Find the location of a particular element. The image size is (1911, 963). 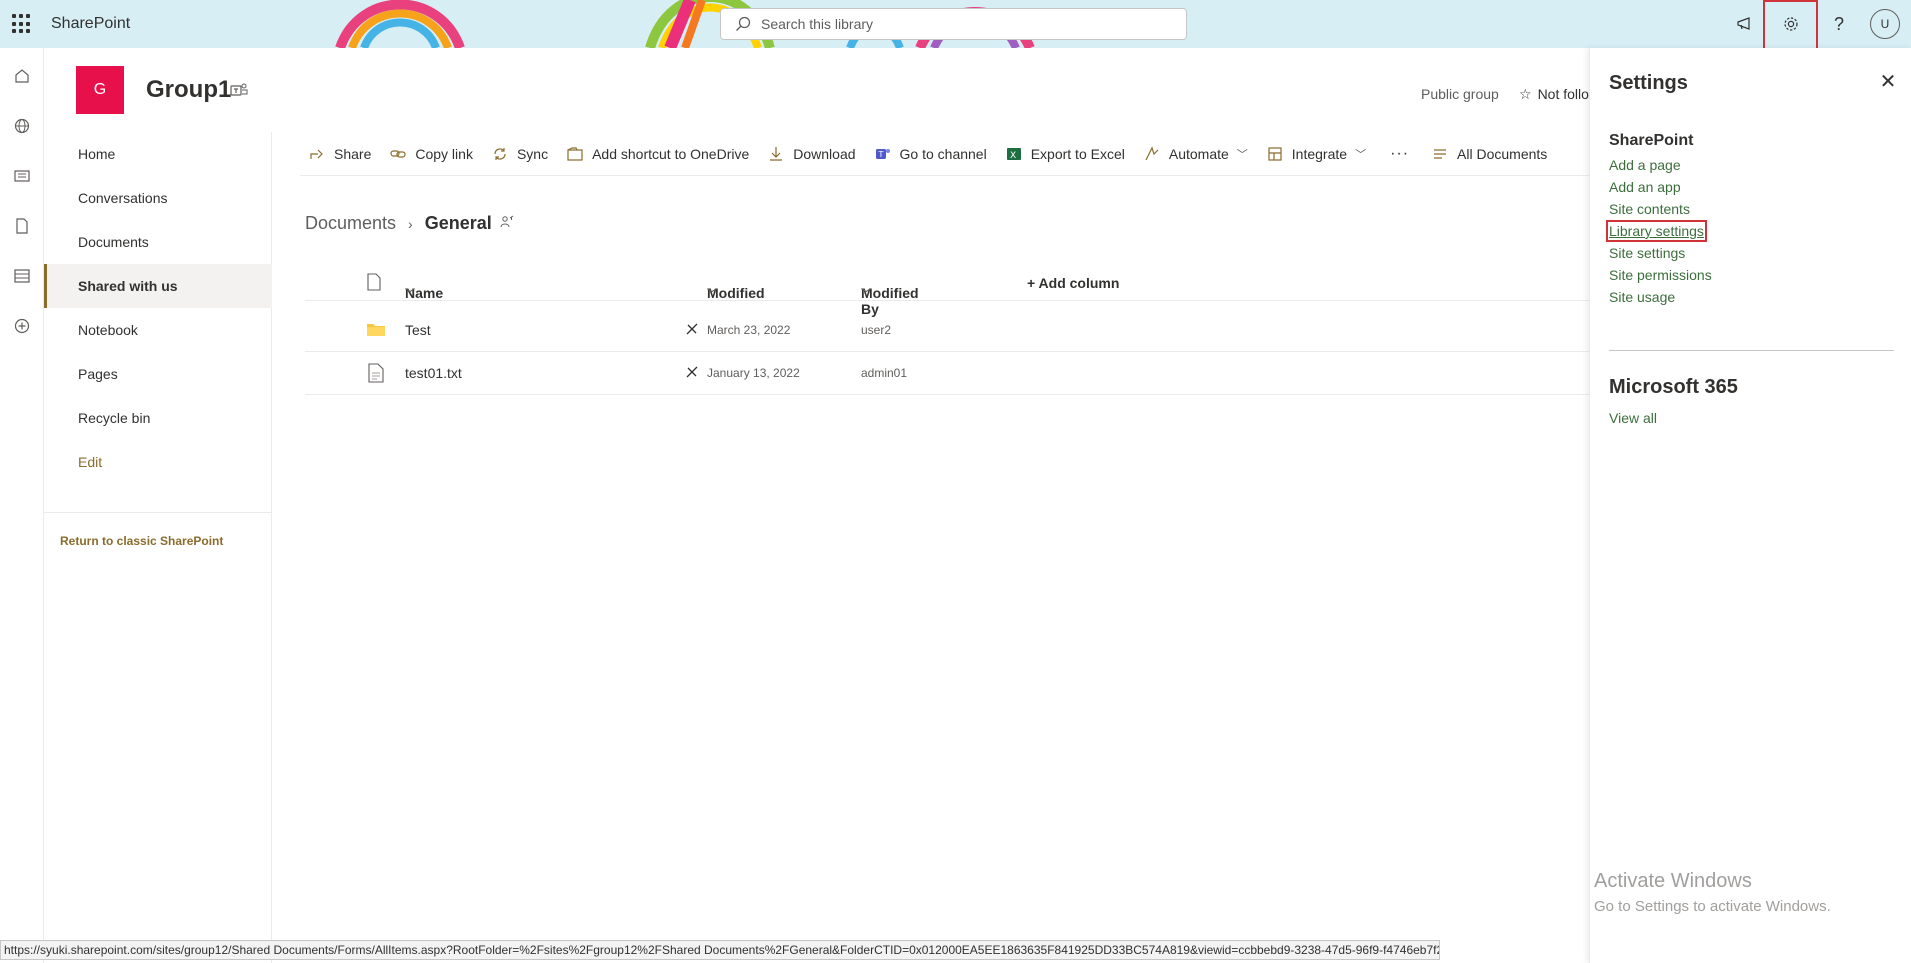

download-label: Download is located at coordinates (824, 153).